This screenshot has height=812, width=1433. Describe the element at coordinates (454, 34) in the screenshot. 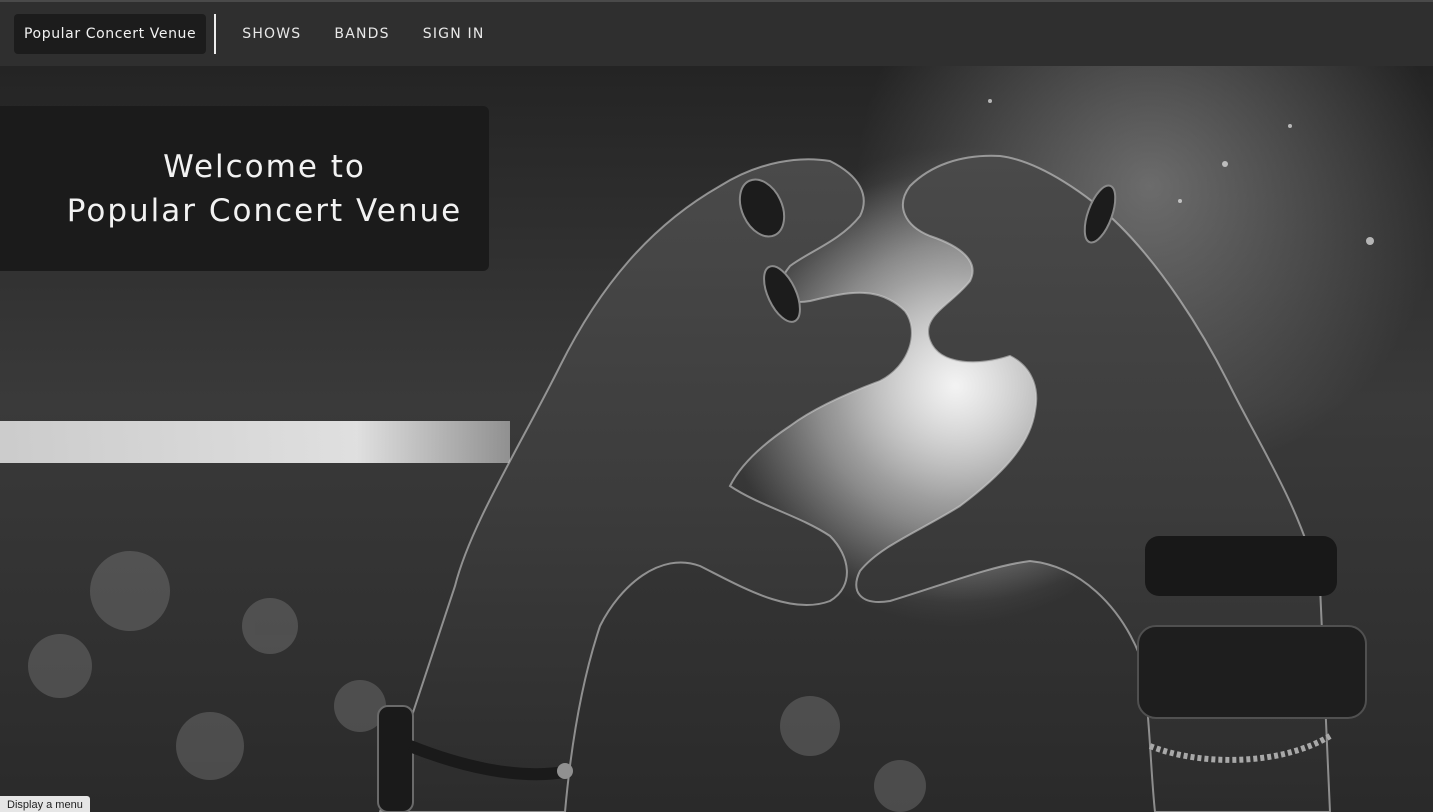

I see `nav-link-sign-in: SIGN IN` at that location.